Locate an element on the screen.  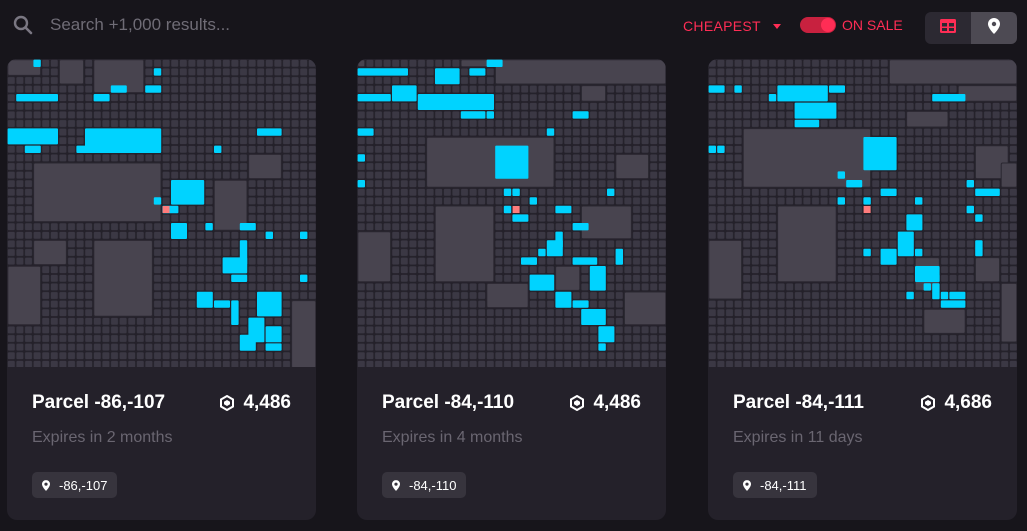
table-icon is located at coordinates (948, 28).